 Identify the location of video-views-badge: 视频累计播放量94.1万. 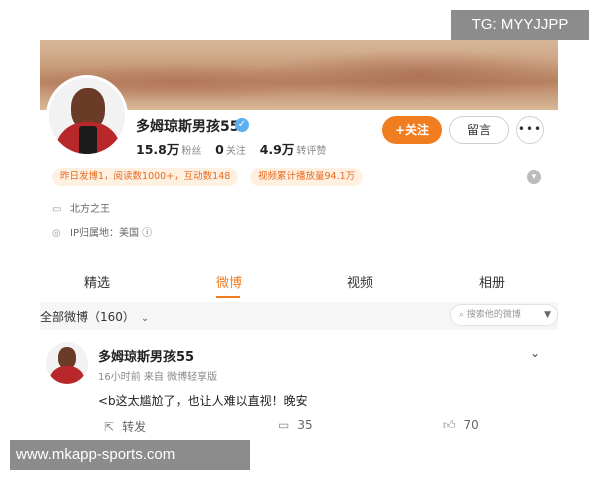
(307, 177).